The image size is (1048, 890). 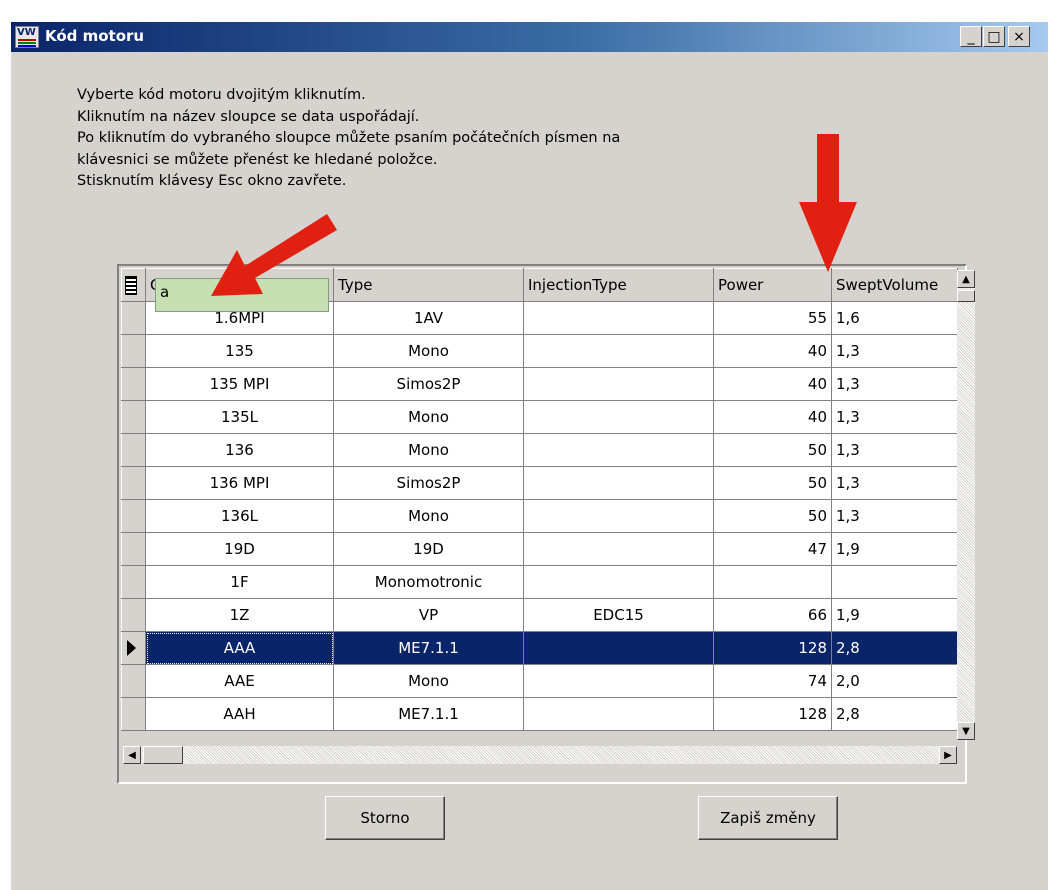 I want to click on cell-swept-volume: 1,6, so click(x=894, y=318).